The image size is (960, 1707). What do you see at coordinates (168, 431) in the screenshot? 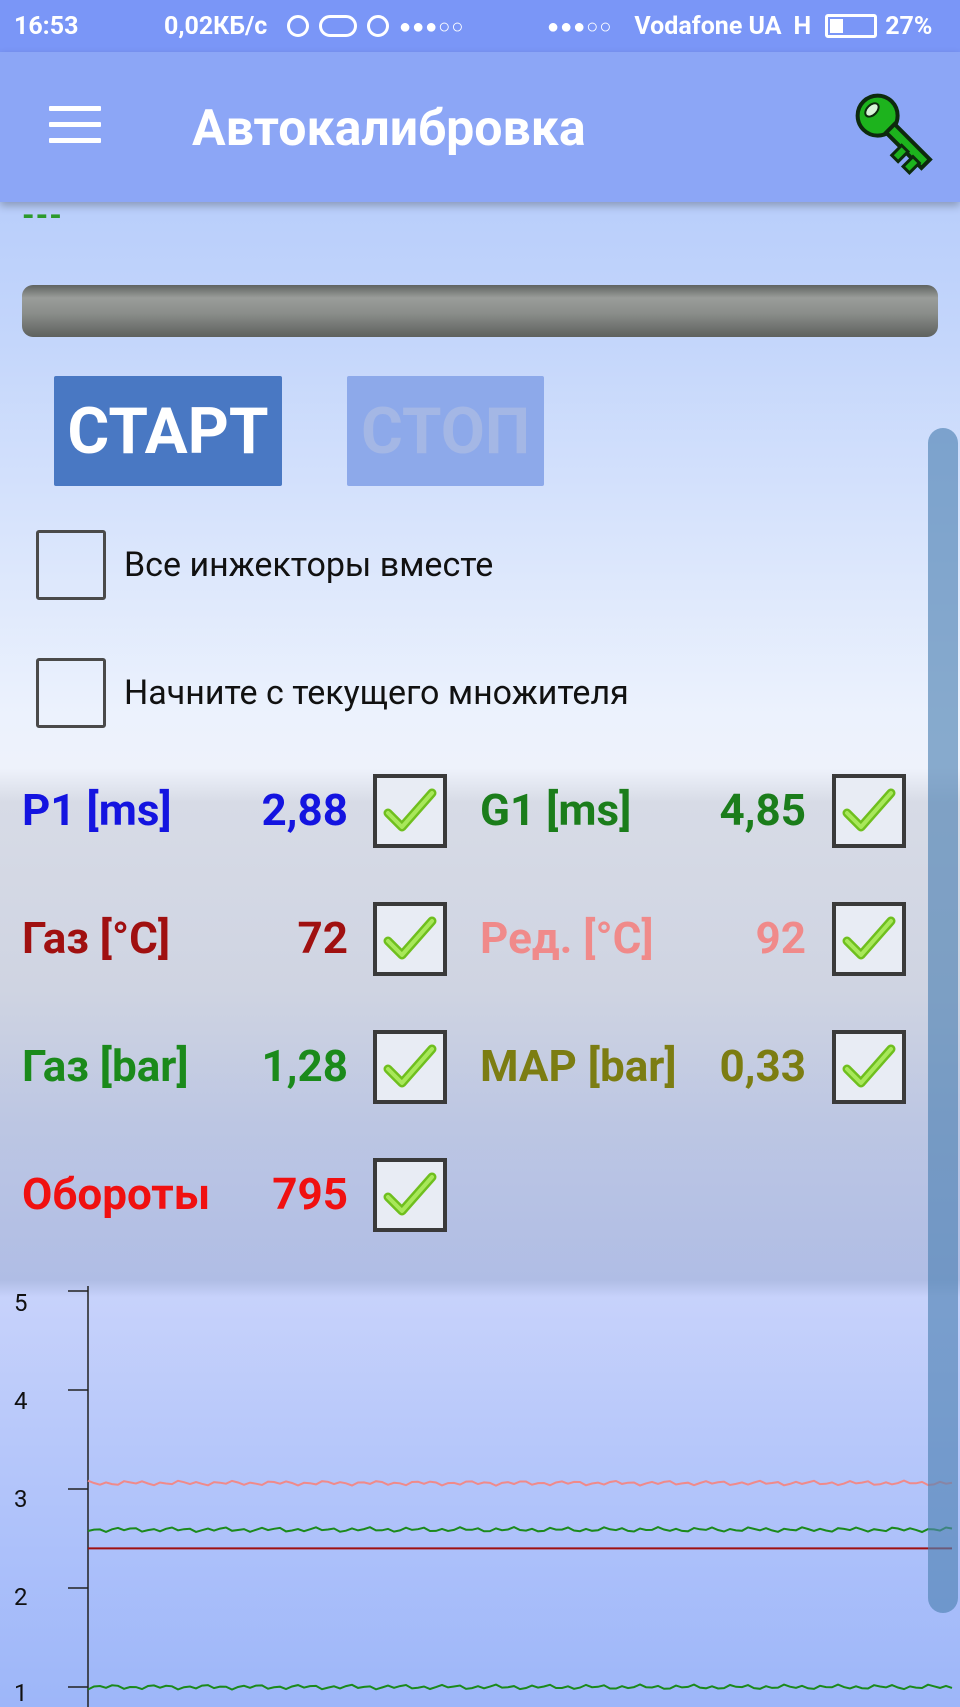
I see `start-button: СТАРТ` at bounding box center [168, 431].